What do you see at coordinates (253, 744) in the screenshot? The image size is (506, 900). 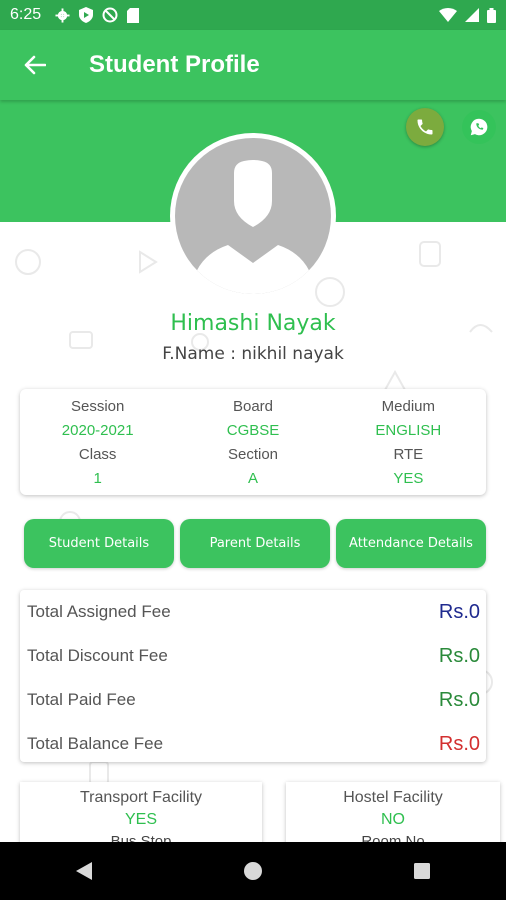 I see `fee-row-balance: Total Balance Fee Rs.0` at bounding box center [253, 744].